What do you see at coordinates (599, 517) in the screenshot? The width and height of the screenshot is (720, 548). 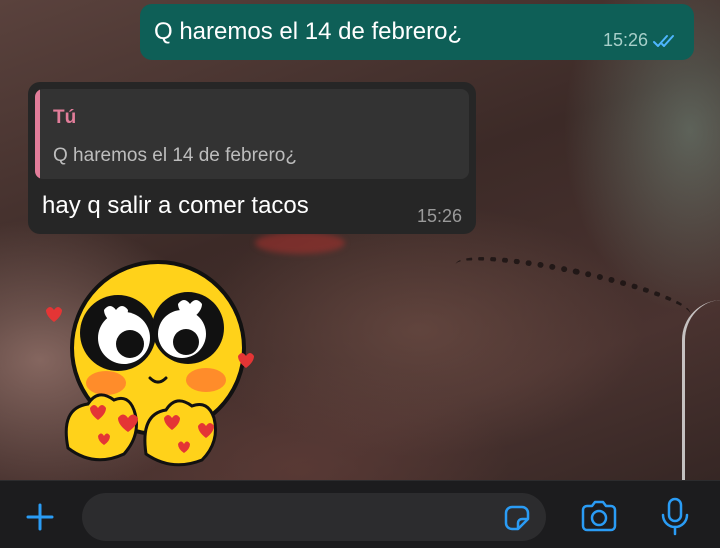 I see `camera-icon` at bounding box center [599, 517].